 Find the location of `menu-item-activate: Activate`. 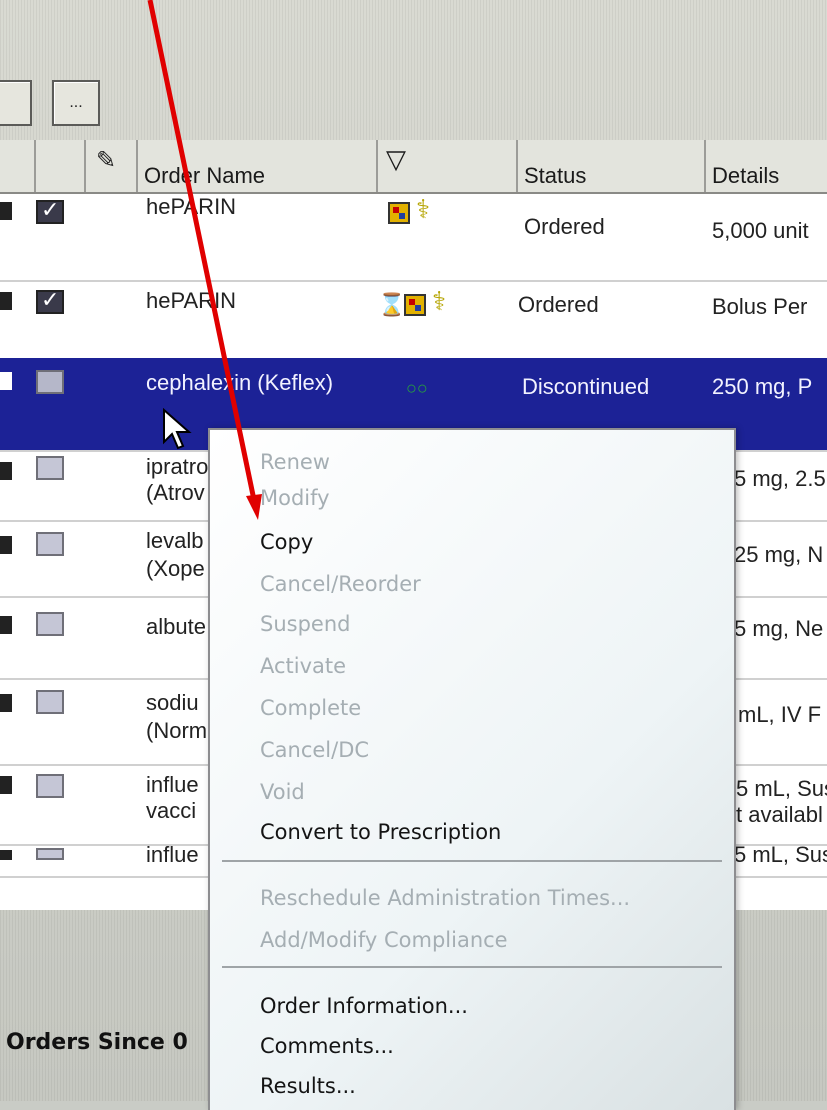

menu-item-activate: Activate is located at coordinates (303, 666).